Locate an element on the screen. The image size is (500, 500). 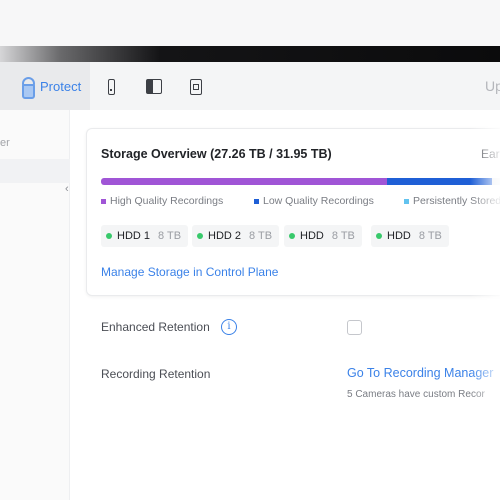
enhanced-retention-label: Enhanced Retention is located at coordinates (155, 327).